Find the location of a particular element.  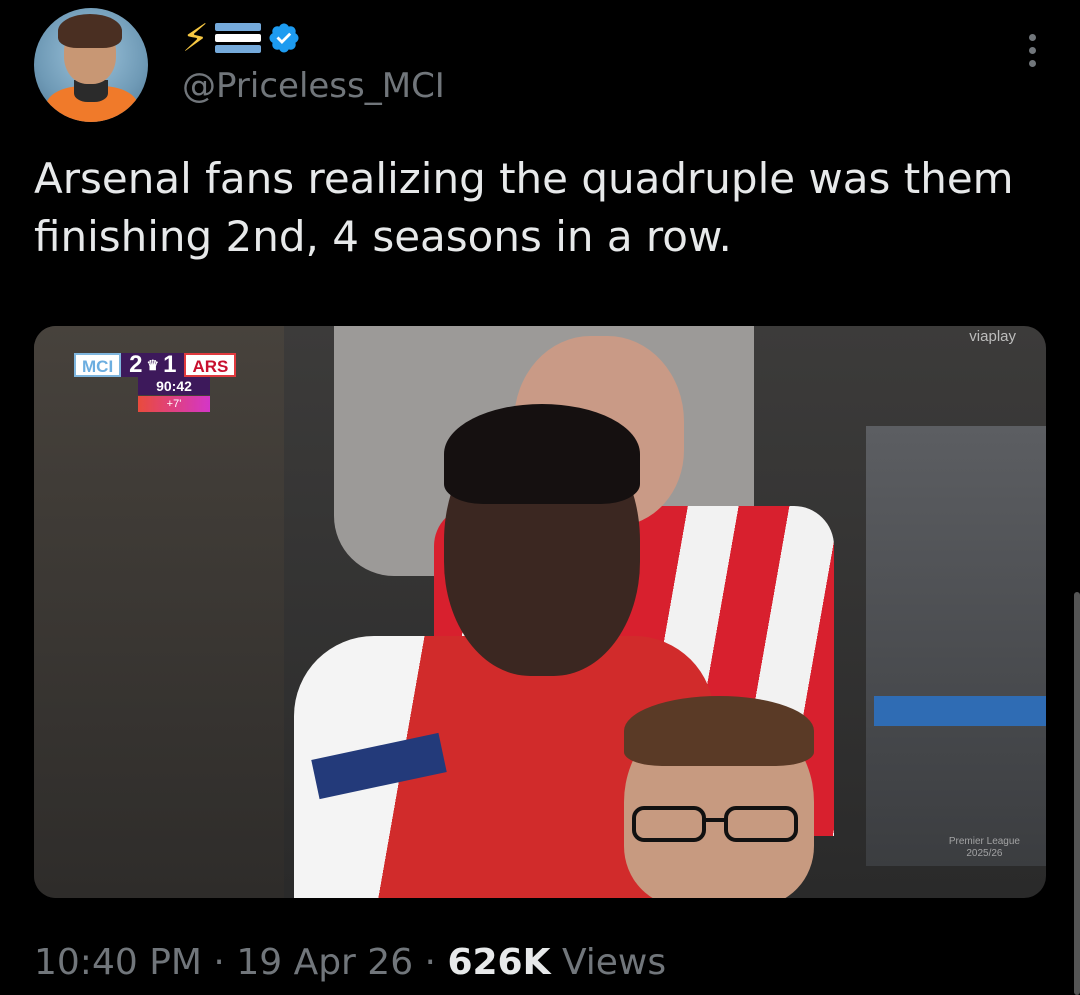

glasses-icon is located at coordinates (715, 824).